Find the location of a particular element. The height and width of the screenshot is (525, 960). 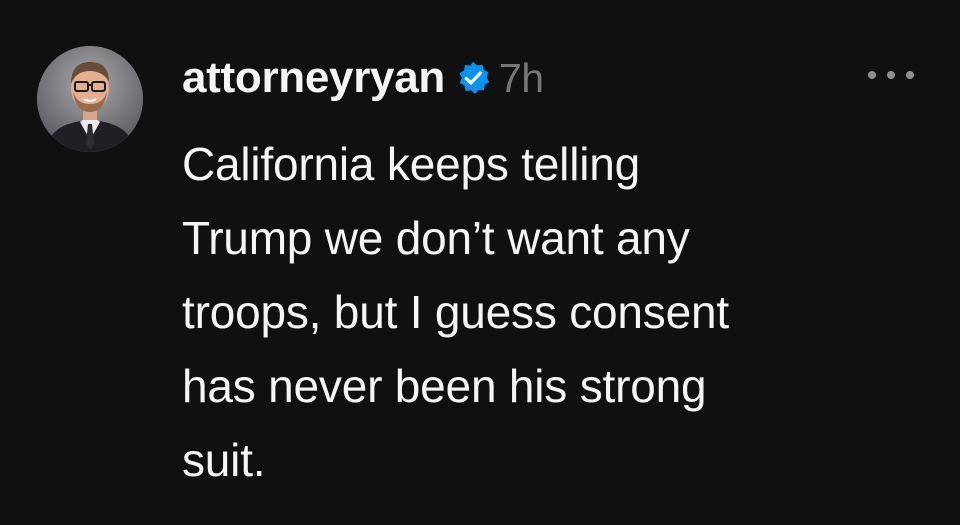

avatar is located at coordinates (90, 99).